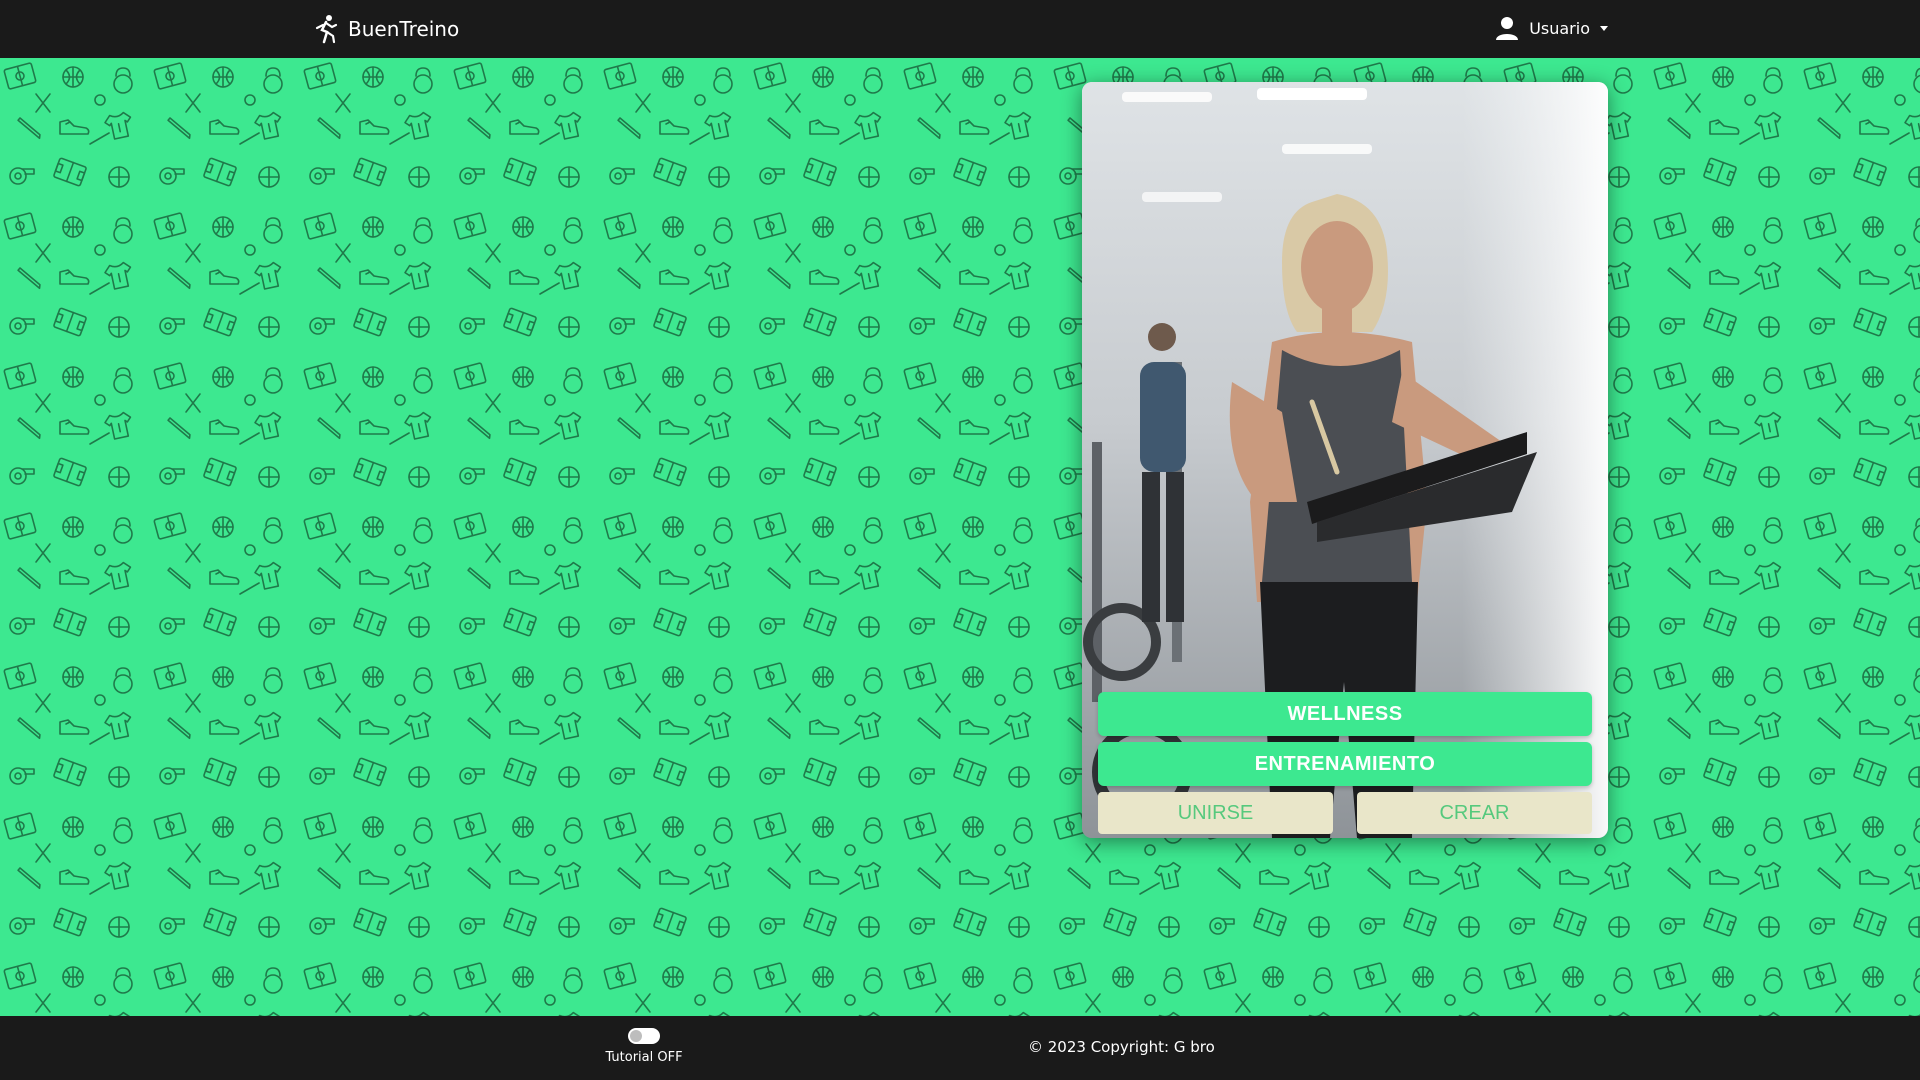 This screenshot has width=1920, height=1080. Describe the element at coordinates (1215, 813) in the screenshot. I see `unirse-button: UNIRSE` at that location.